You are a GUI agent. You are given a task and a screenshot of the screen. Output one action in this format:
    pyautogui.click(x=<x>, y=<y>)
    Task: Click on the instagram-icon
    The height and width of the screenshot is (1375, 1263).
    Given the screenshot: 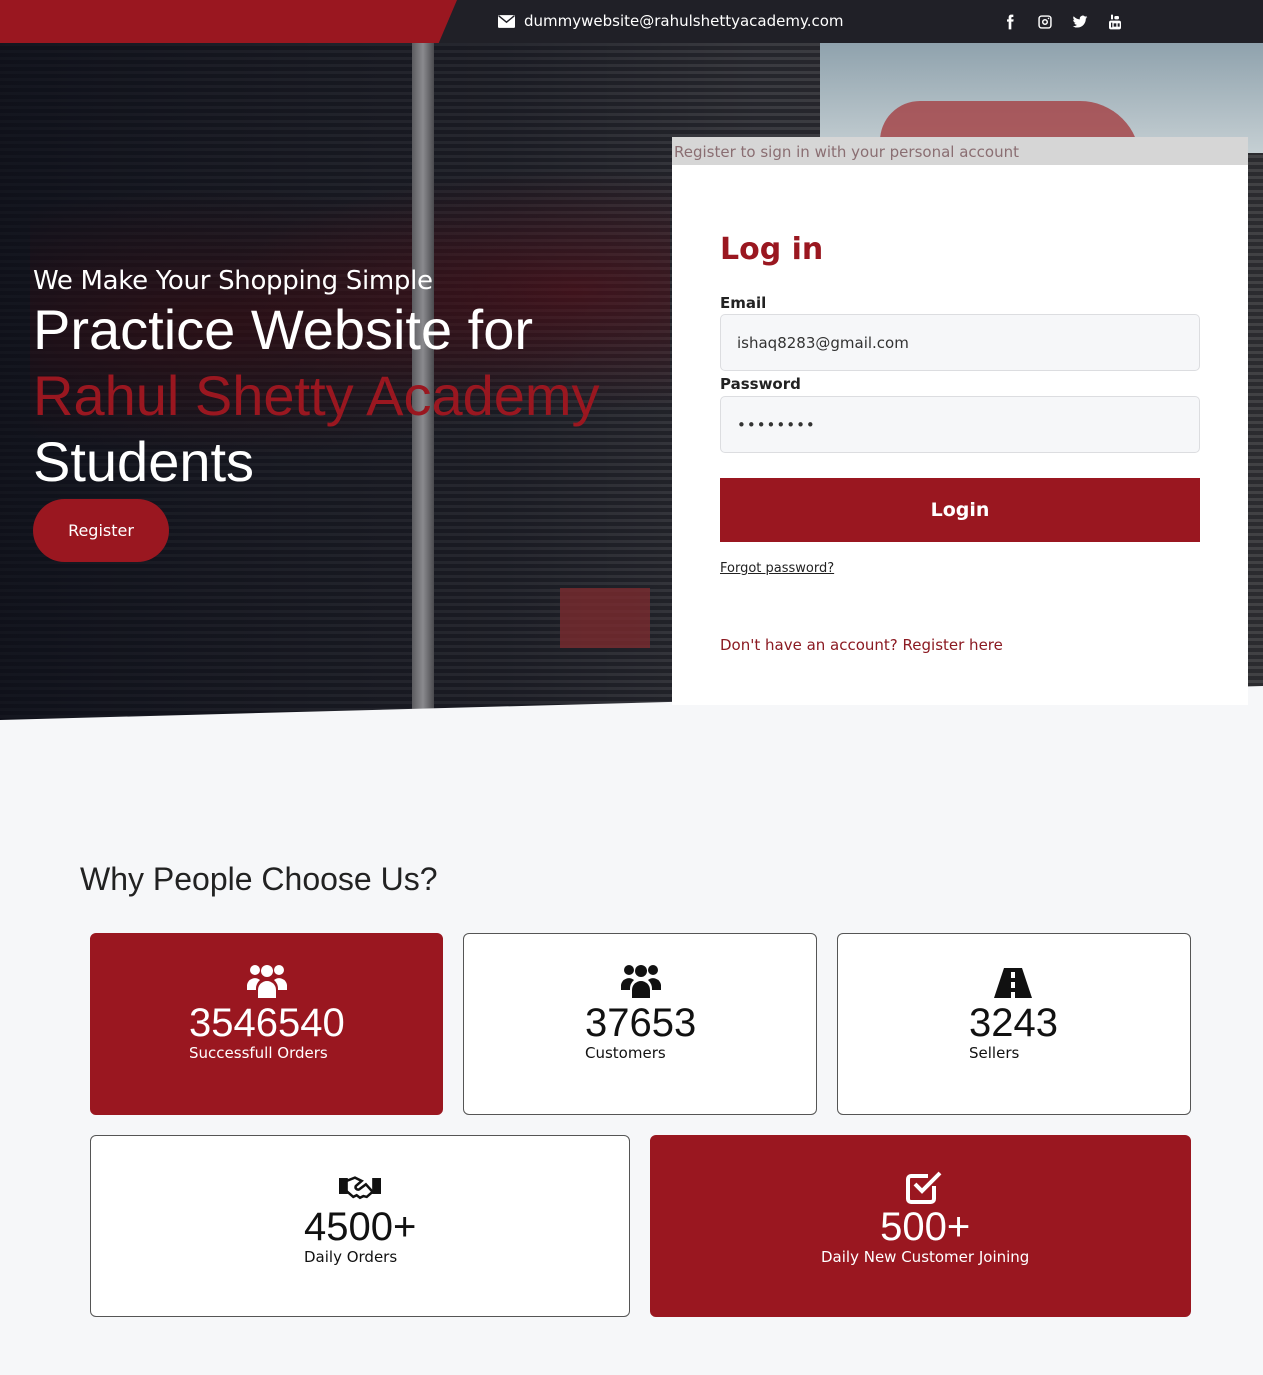 What is the action you would take?
    pyautogui.click(x=1044, y=21)
    